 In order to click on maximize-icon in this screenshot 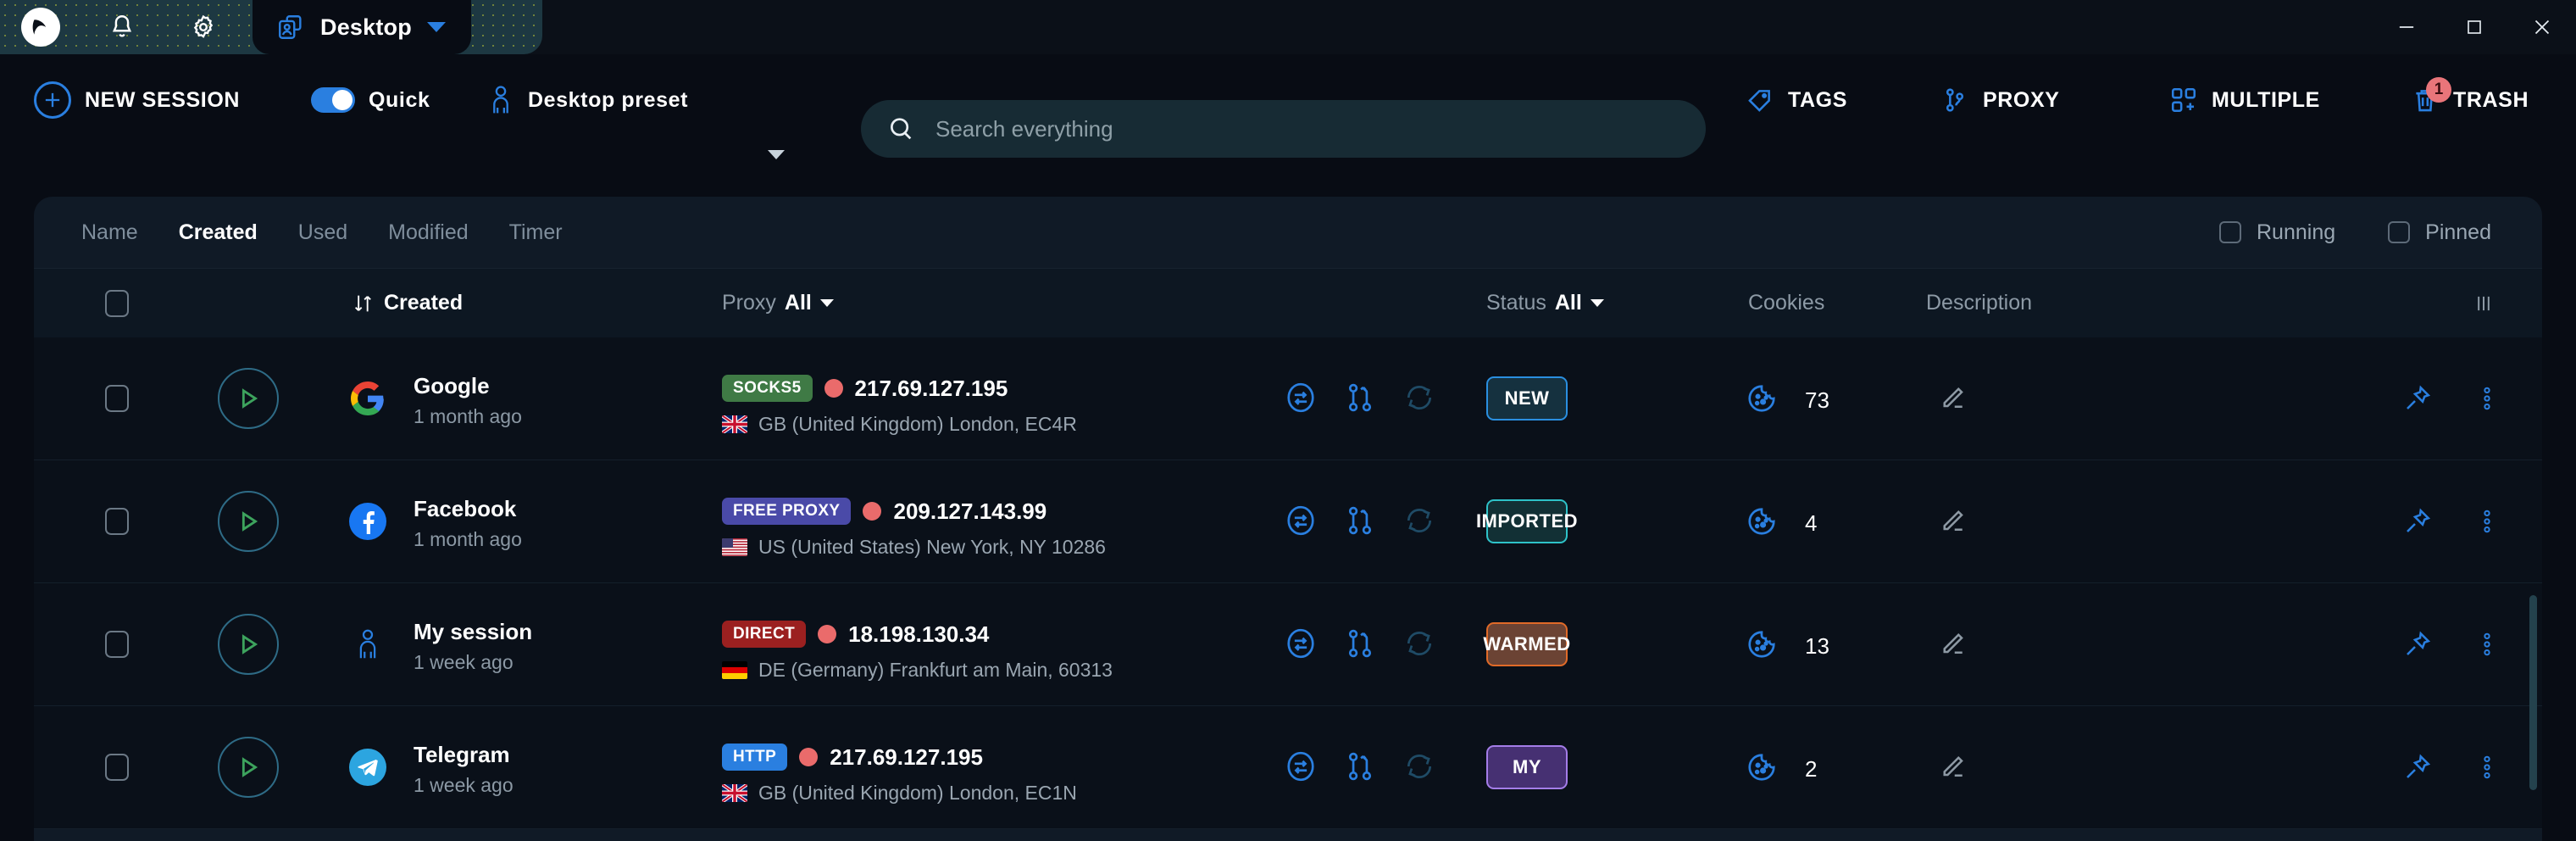, I will do `click(2474, 27)`.